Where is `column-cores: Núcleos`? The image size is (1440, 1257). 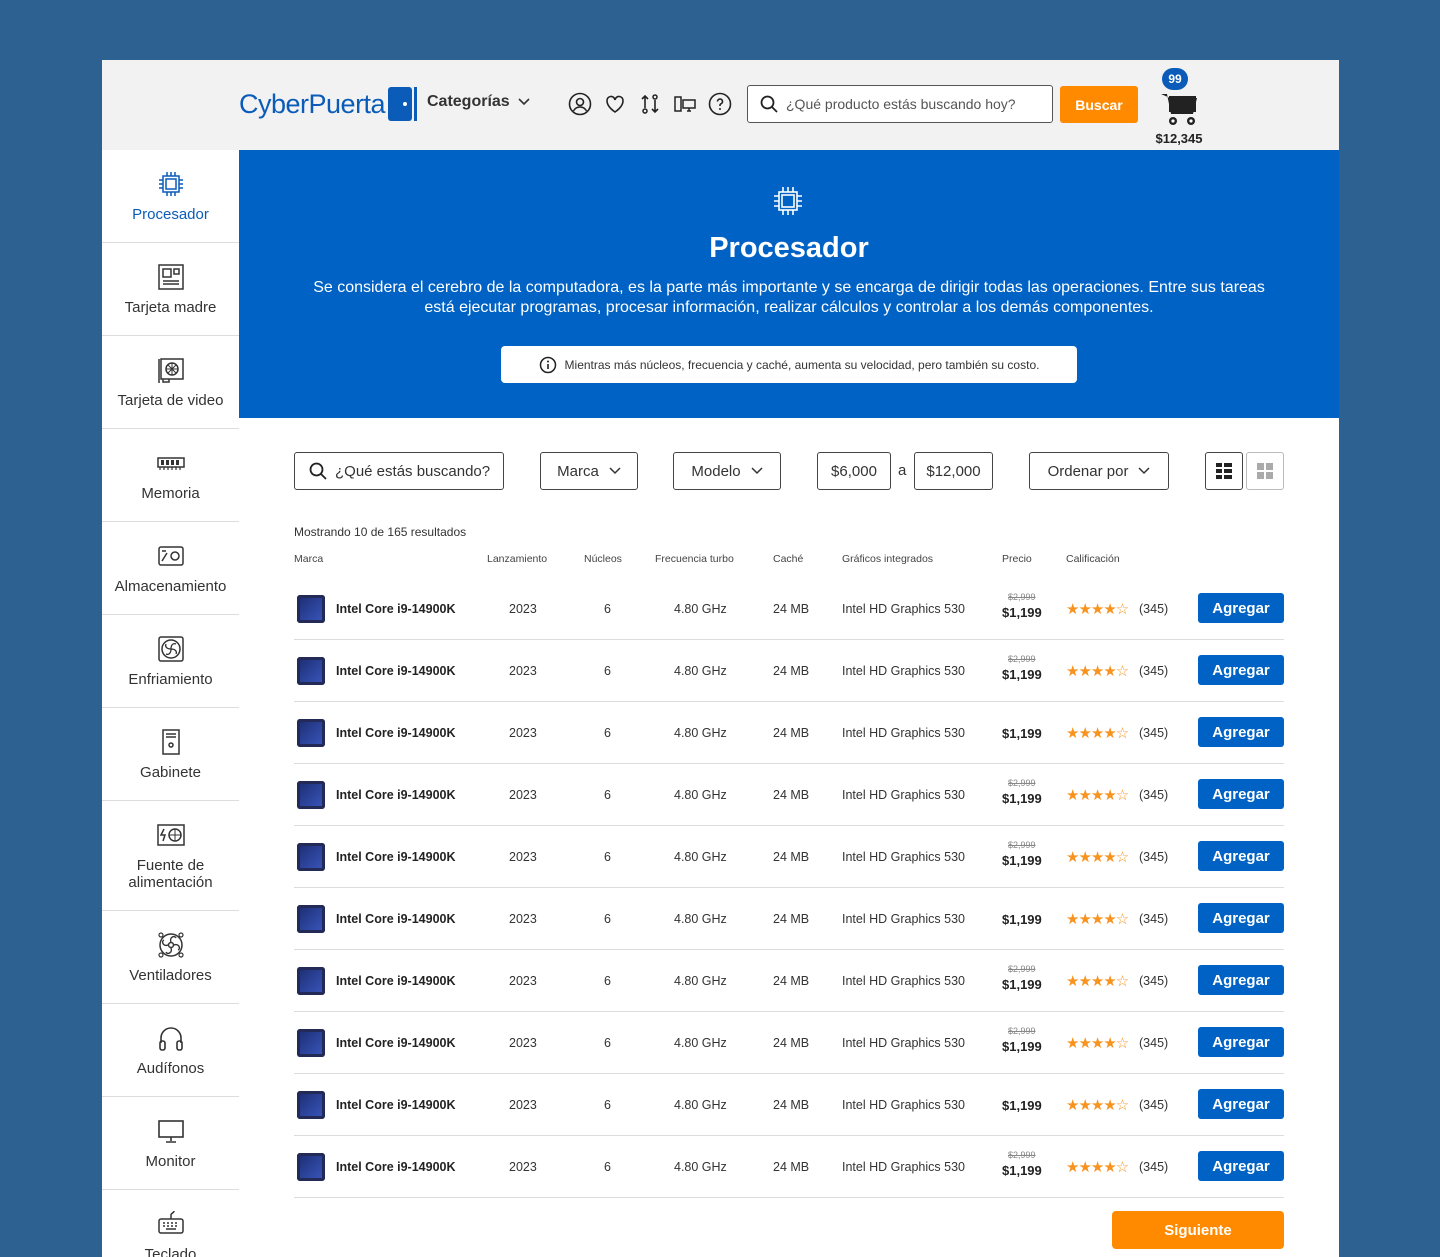 column-cores: Núcleos is located at coordinates (603, 559).